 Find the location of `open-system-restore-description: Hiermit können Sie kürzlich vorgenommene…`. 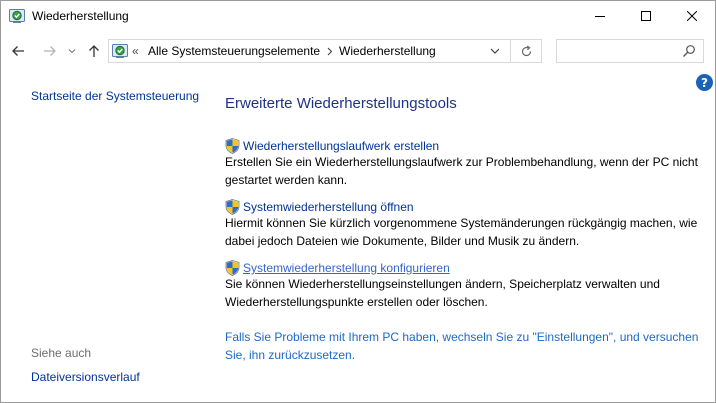

open-system-restore-description: Hiermit können Sie kürzlich vorgenommene… is located at coordinates (461, 232).